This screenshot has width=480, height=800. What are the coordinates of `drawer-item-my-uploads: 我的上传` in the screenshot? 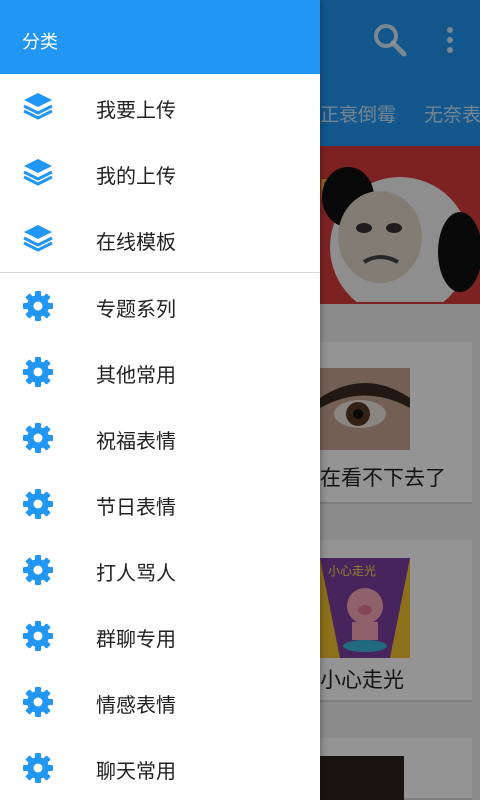 It's located at (160, 173).